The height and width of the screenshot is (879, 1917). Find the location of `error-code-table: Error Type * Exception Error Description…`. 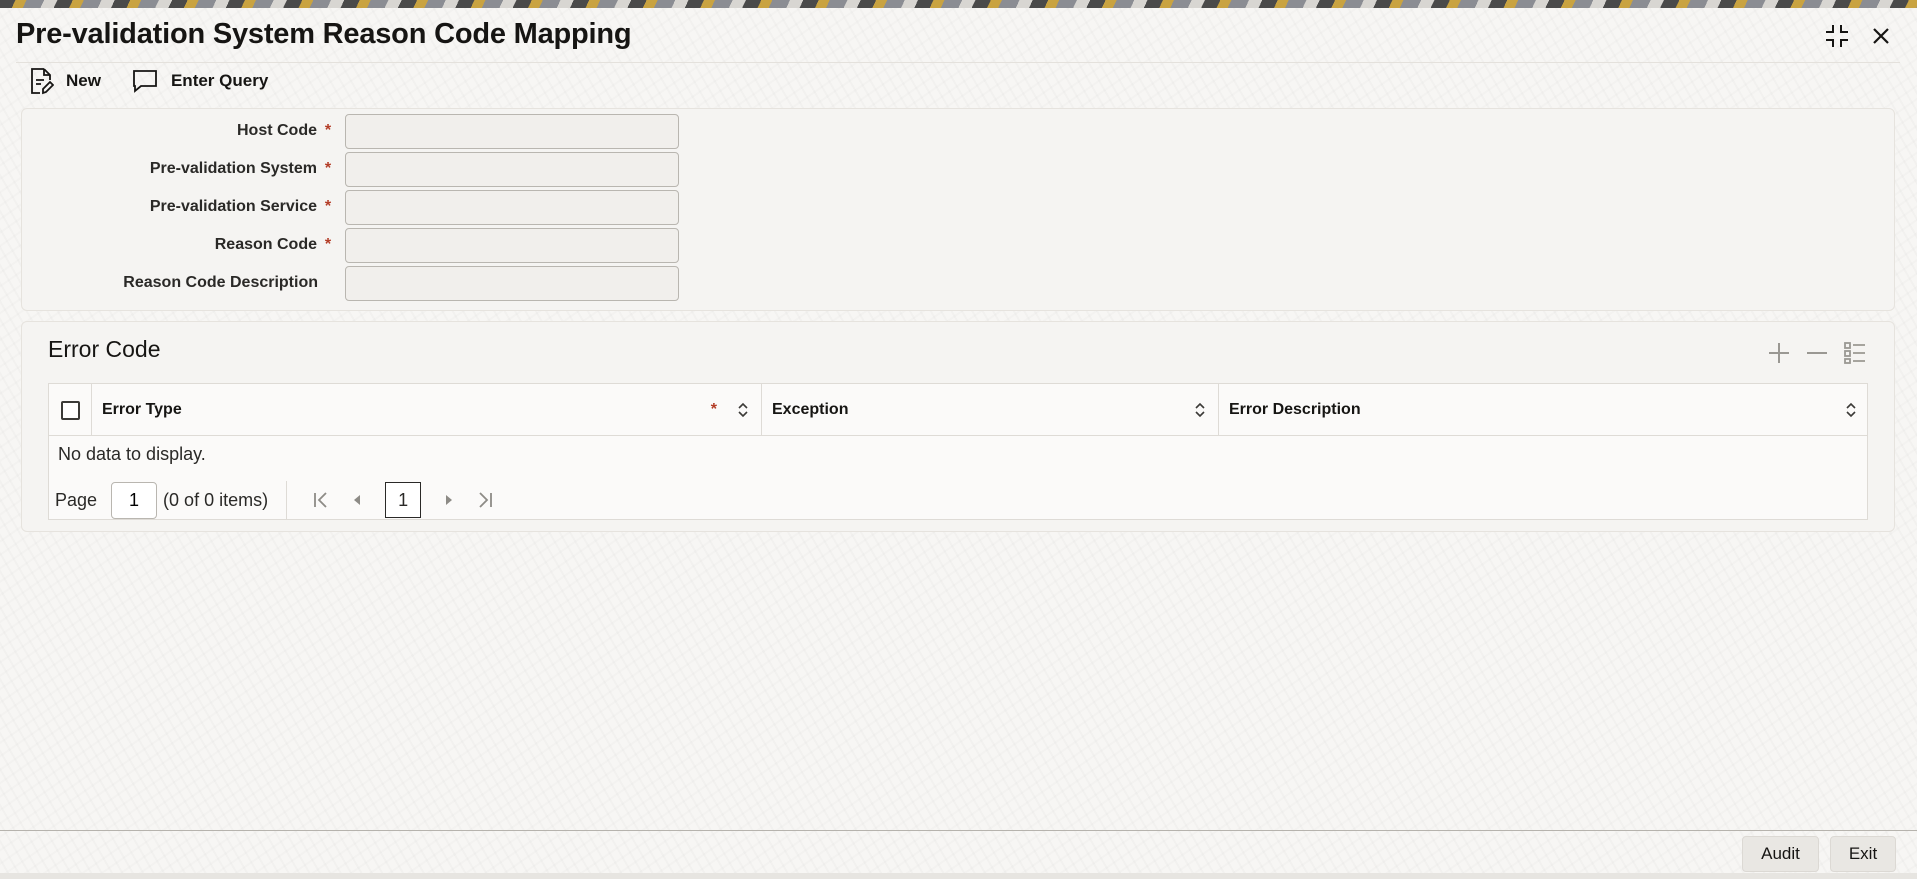

error-code-table: Error Type * Exception Error Description… is located at coordinates (958, 451).